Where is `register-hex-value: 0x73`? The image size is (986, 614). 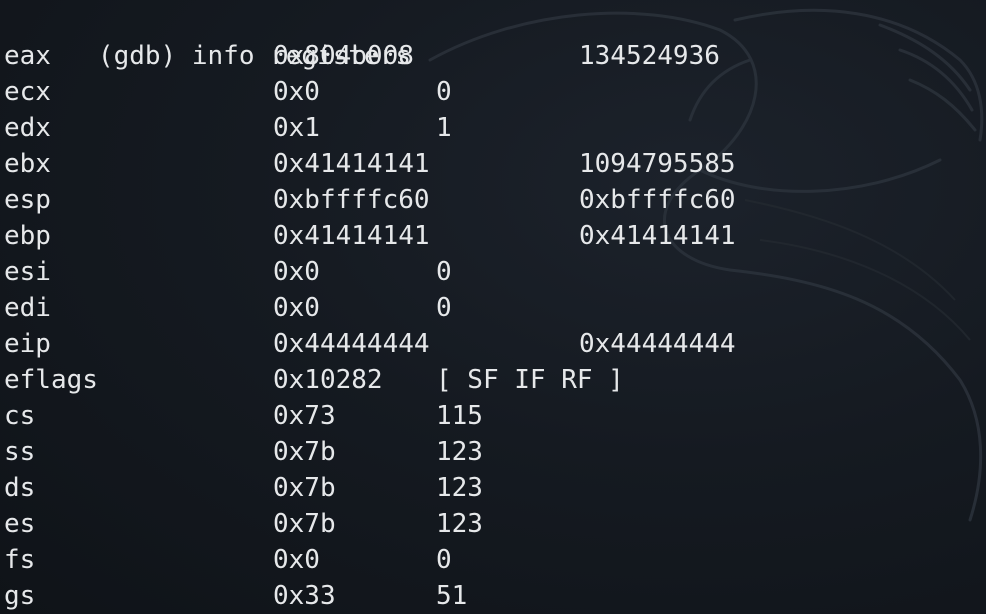
register-hex-value: 0x73 is located at coordinates (304, 416).